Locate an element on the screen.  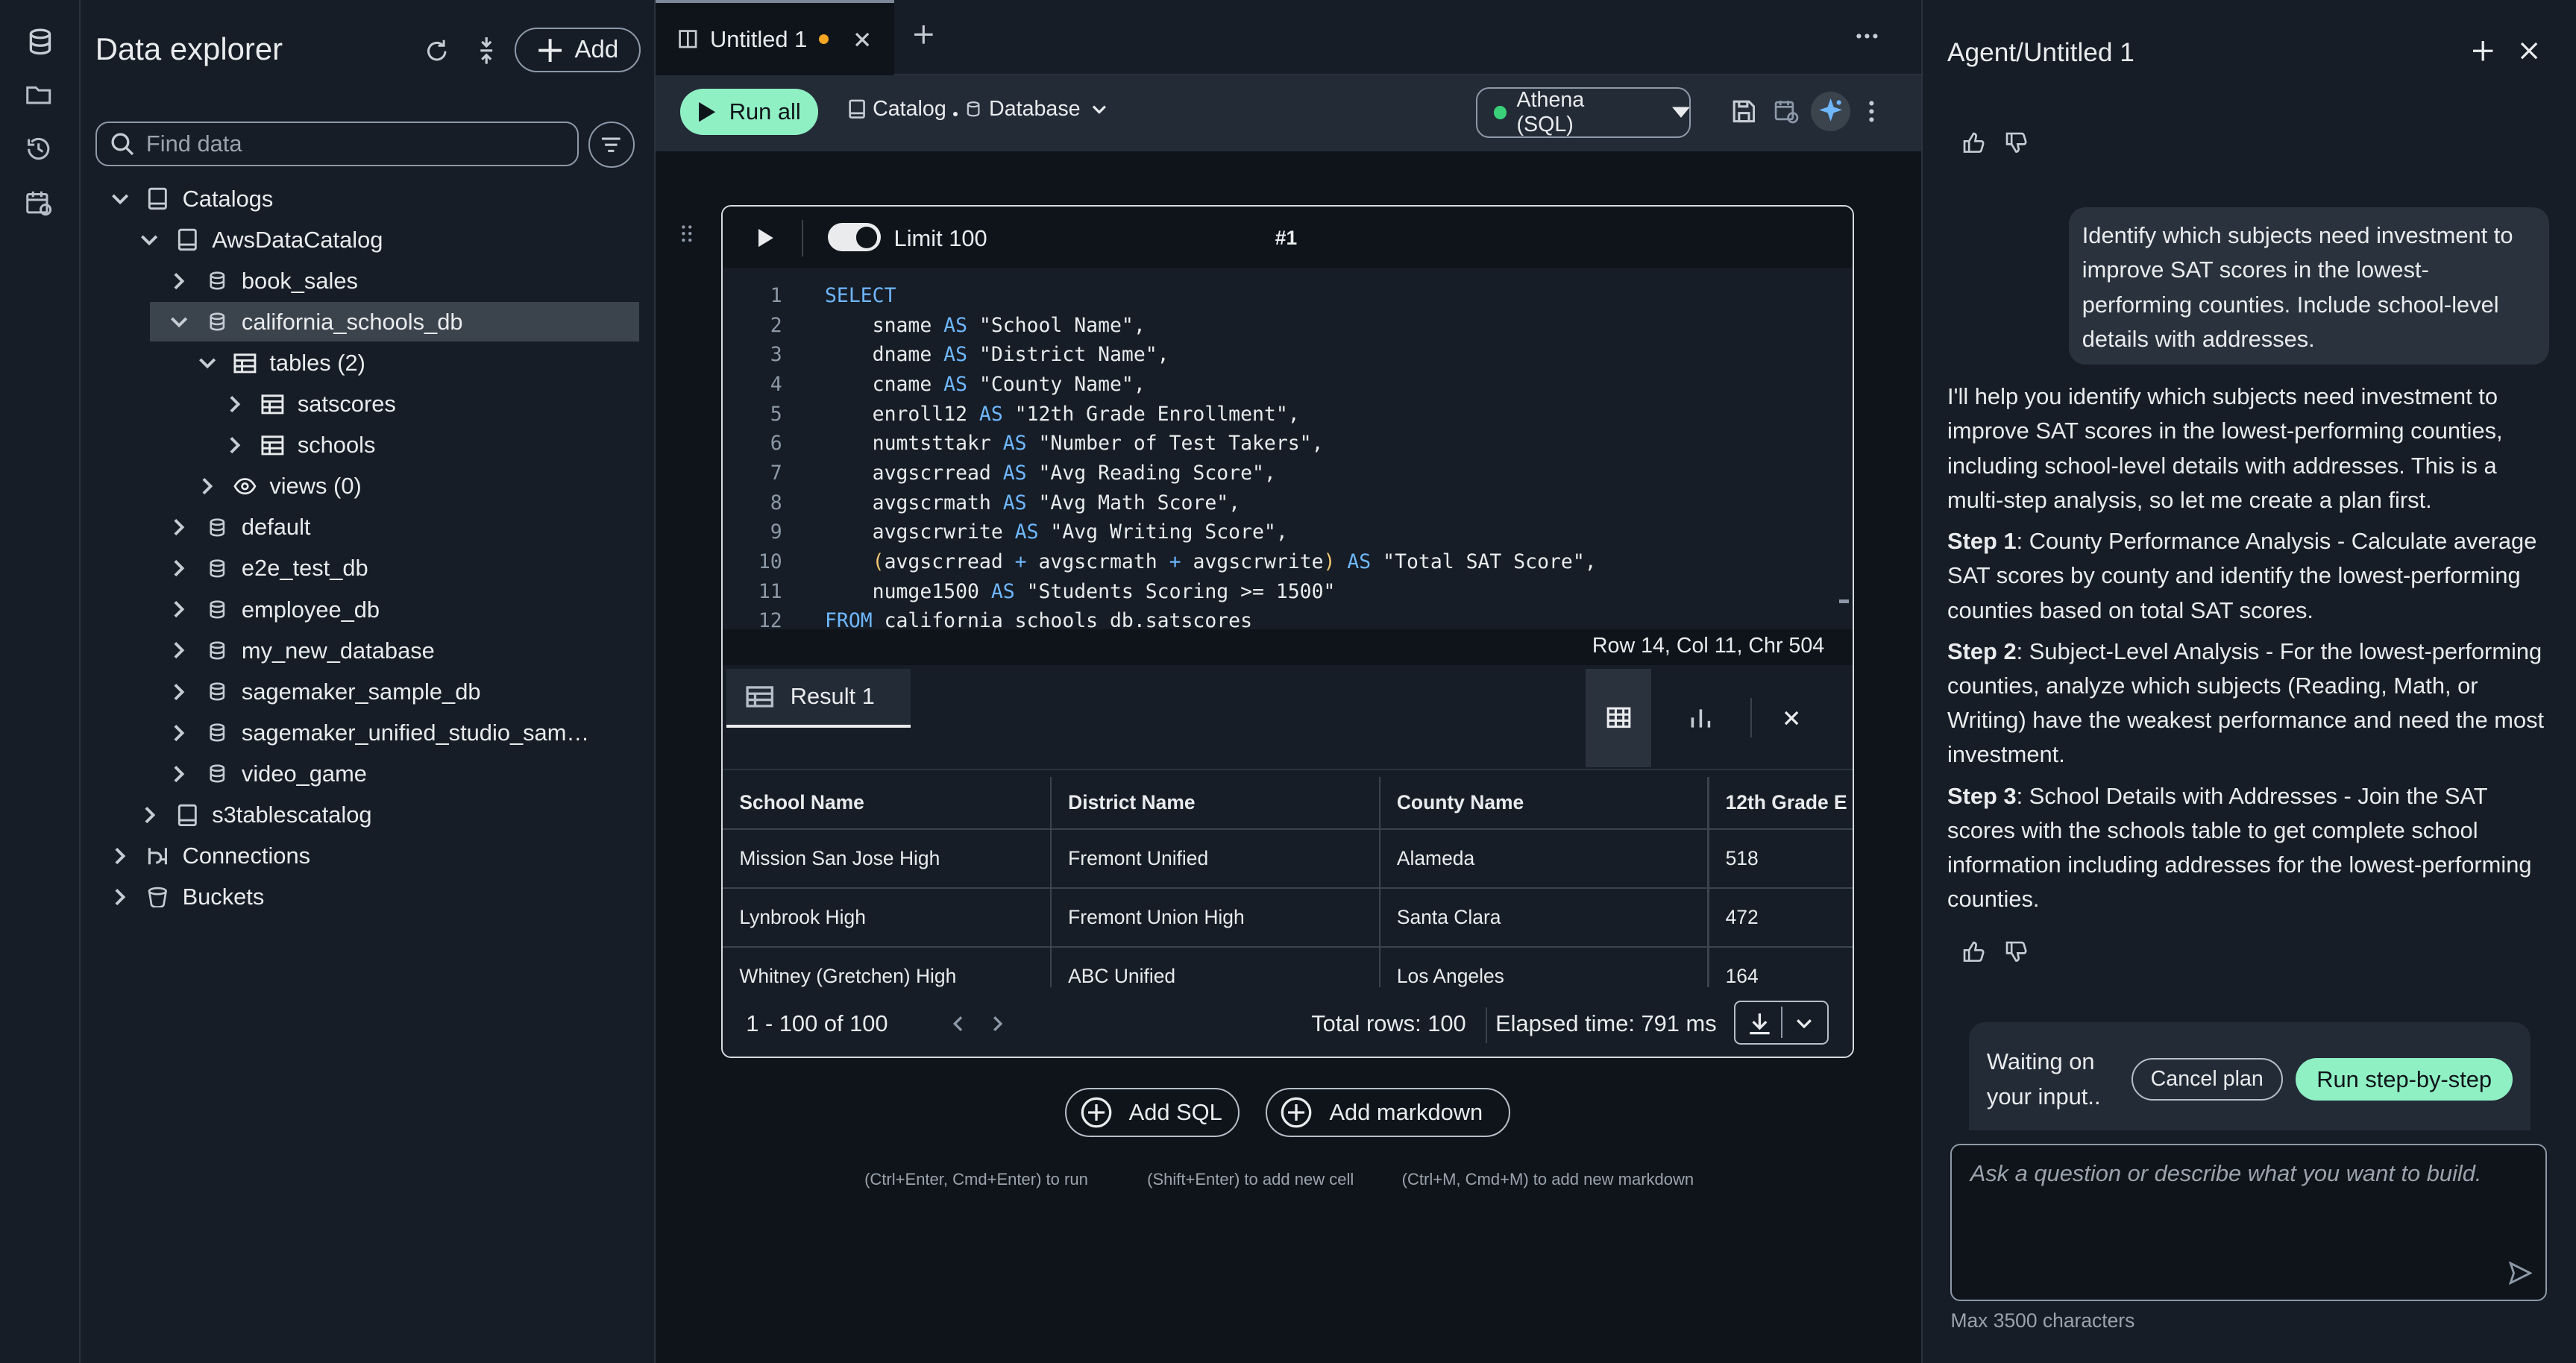
tree-item-label: my_new_database is located at coordinates (338, 650).